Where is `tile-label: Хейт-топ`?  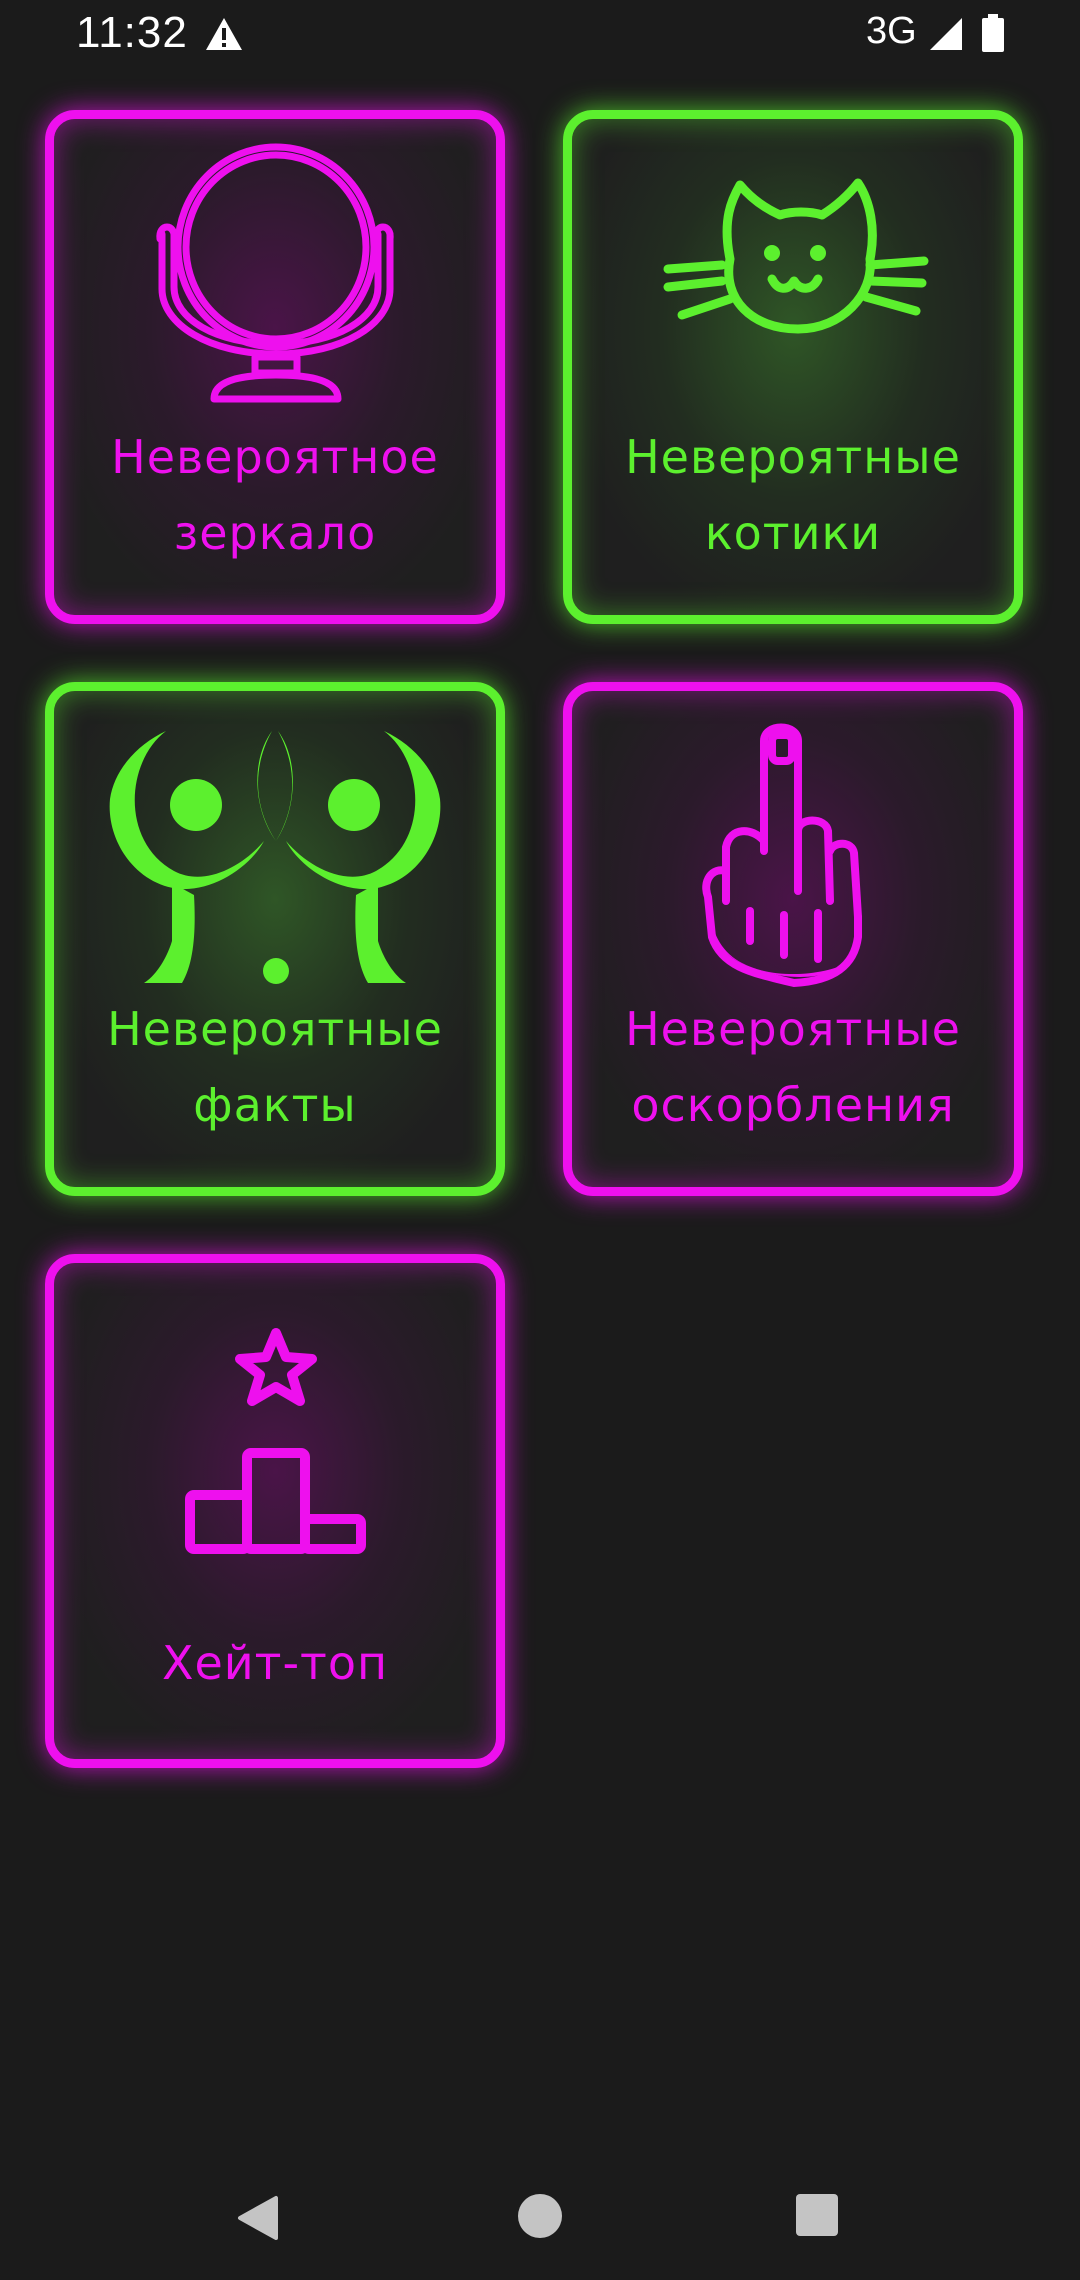
tile-label: Хейт-топ is located at coordinates (275, 1663).